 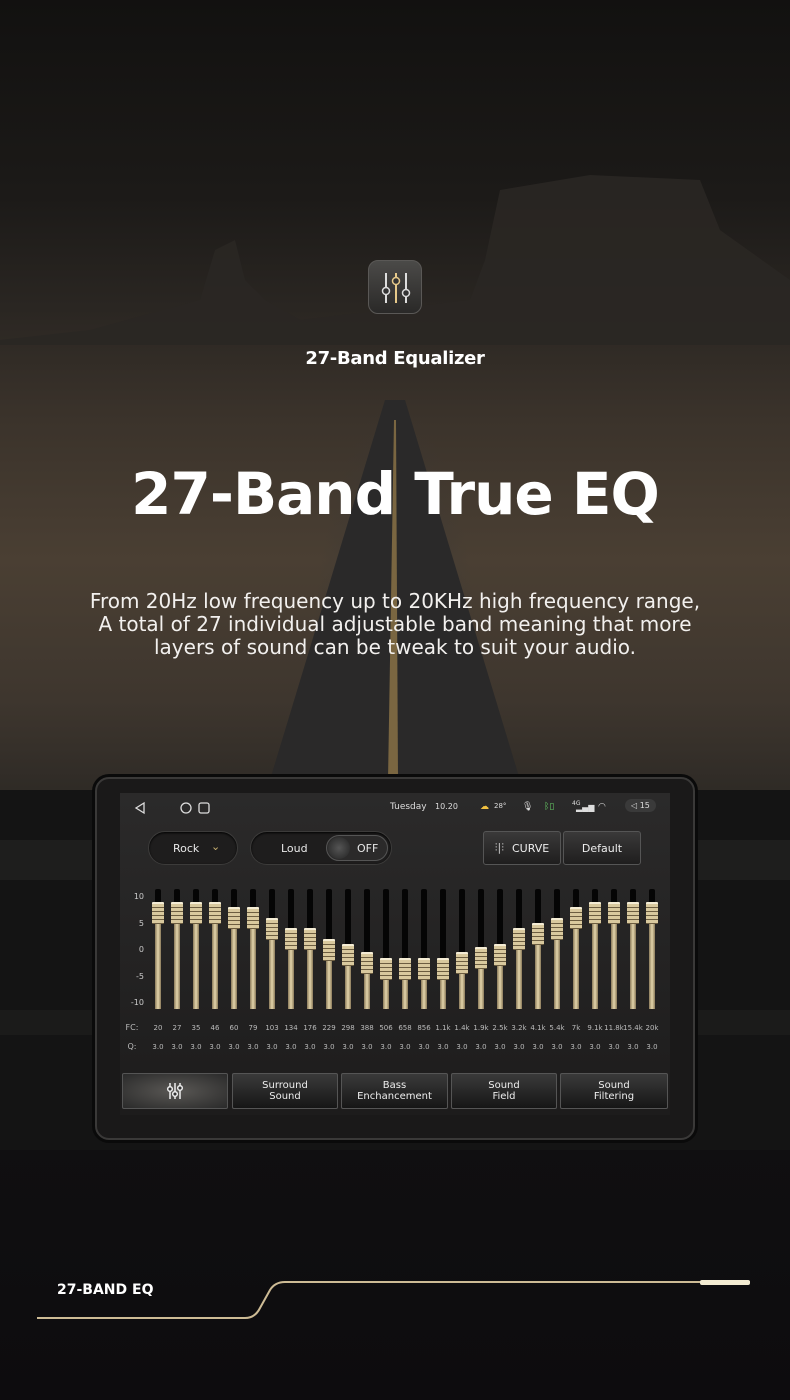 What do you see at coordinates (633, 1028) in the screenshot?
I see `fc-value: 15.4k` at bounding box center [633, 1028].